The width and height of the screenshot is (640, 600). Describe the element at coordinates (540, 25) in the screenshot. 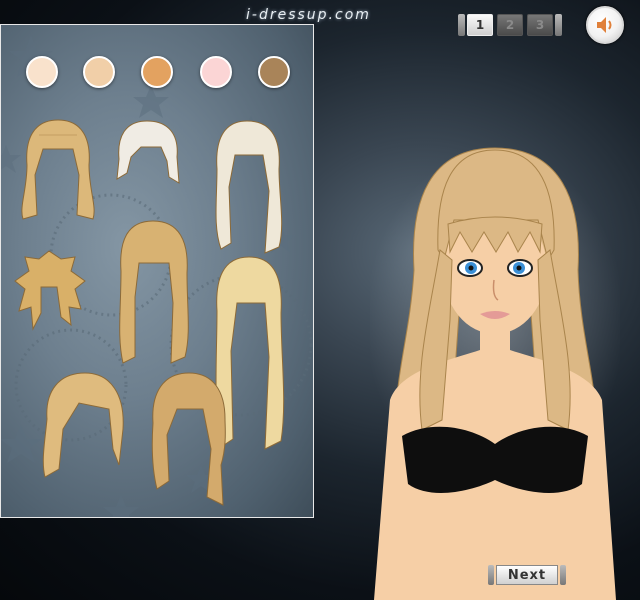

I see `page-button-3: 3` at that location.